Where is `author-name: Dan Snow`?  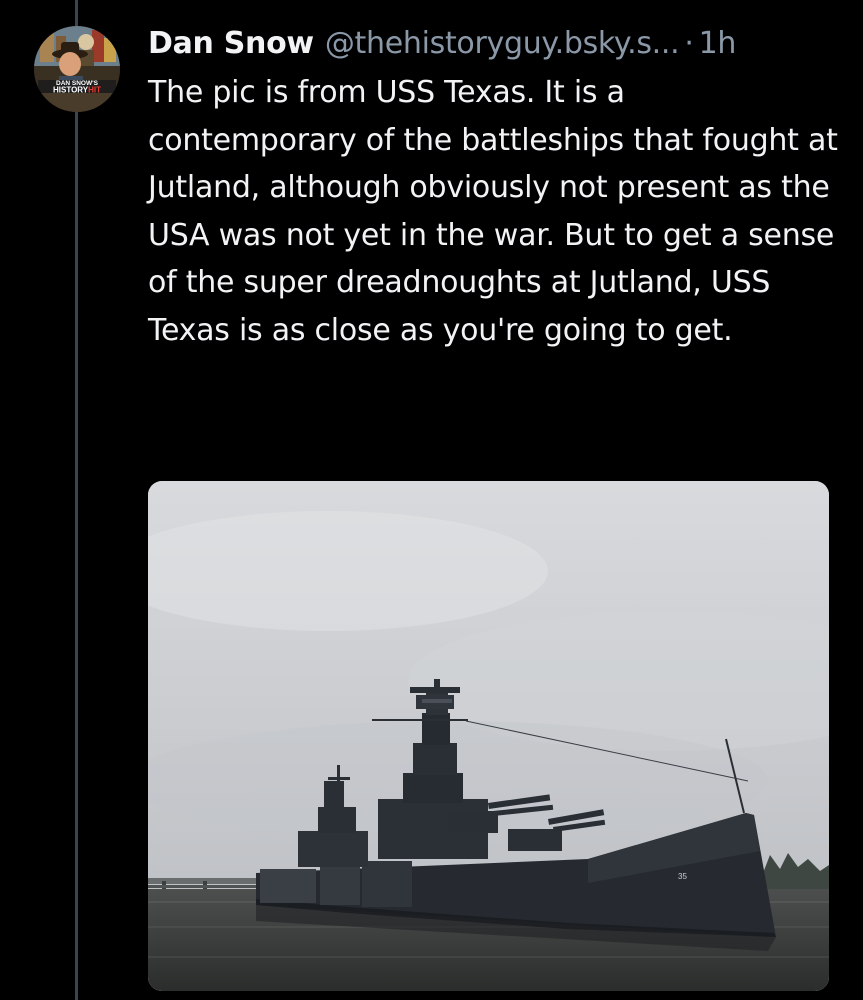 author-name: Dan Snow is located at coordinates (231, 44).